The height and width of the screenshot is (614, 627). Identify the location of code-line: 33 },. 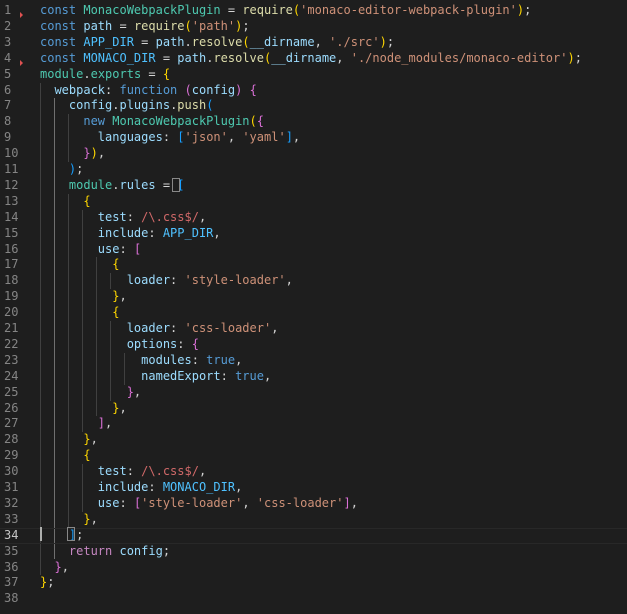
(313, 520).